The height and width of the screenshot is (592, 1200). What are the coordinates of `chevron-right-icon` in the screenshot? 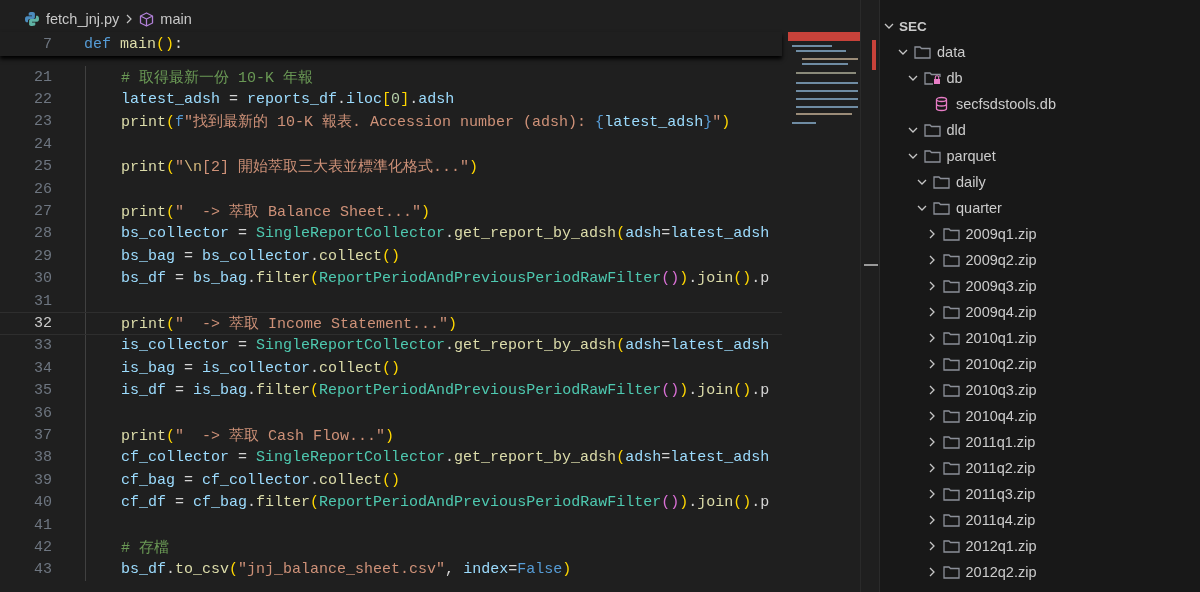 It's located at (129, 19).